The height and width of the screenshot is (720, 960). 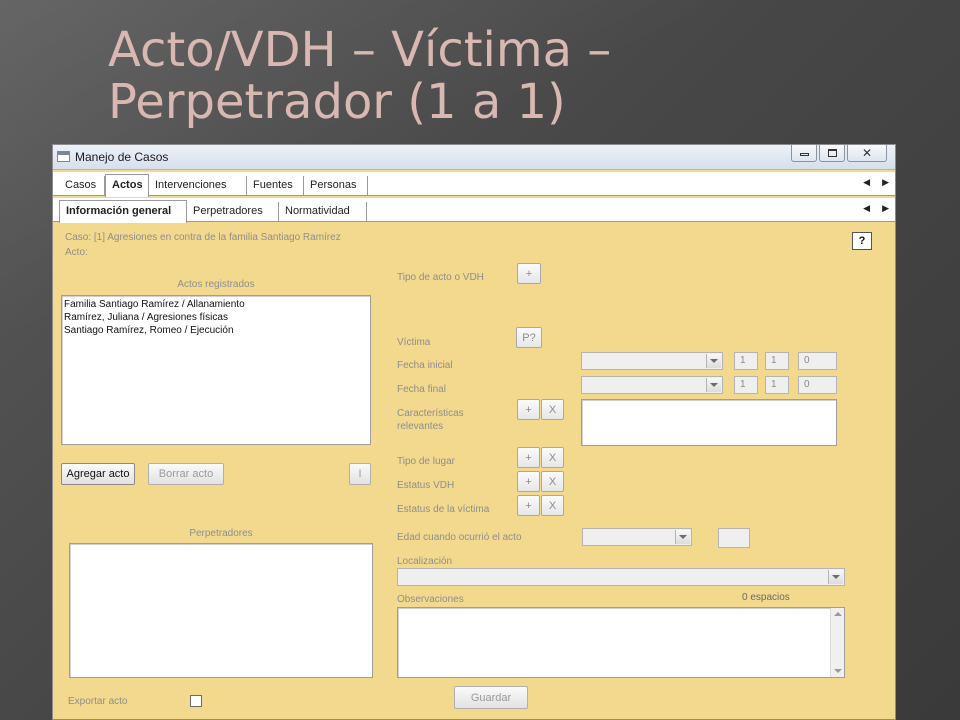 I want to click on exportar-acto-label: Exportar acto, so click(x=98, y=701).